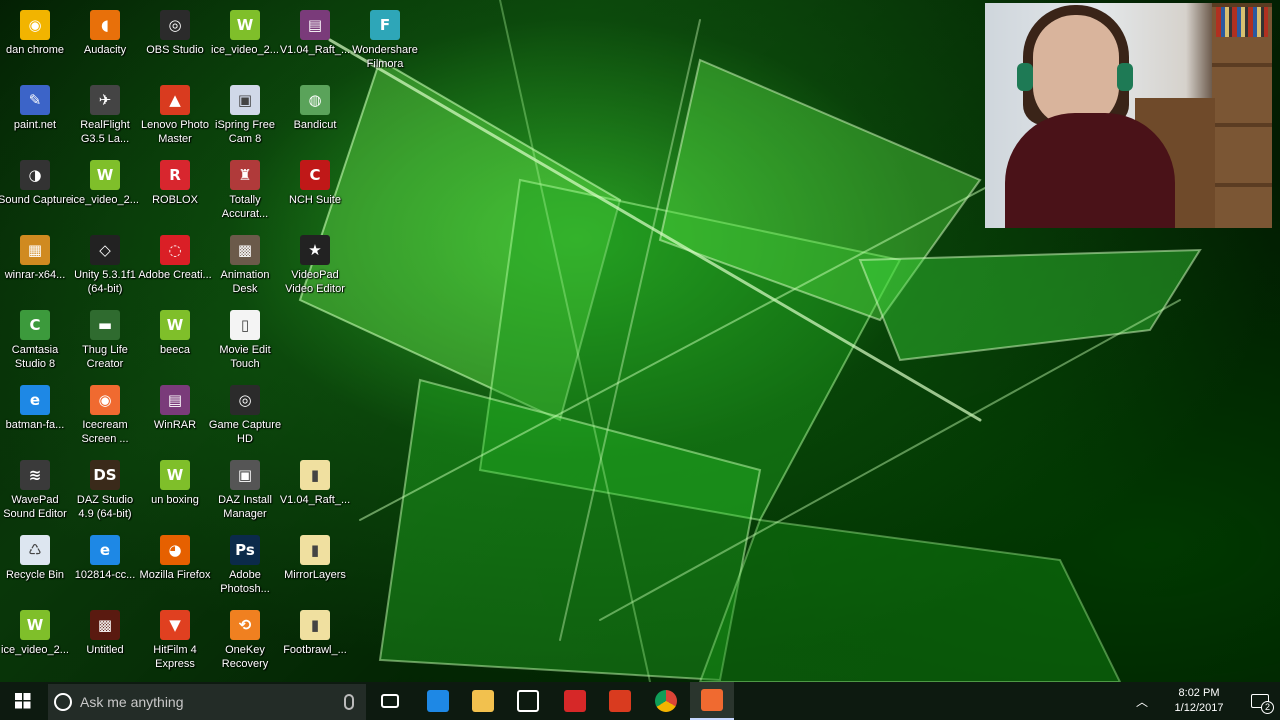 Image resolution: width=1280 pixels, height=720 pixels. I want to click on desktop-shortcut: ▼ HitFilm 4 Express, so click(175, 644).